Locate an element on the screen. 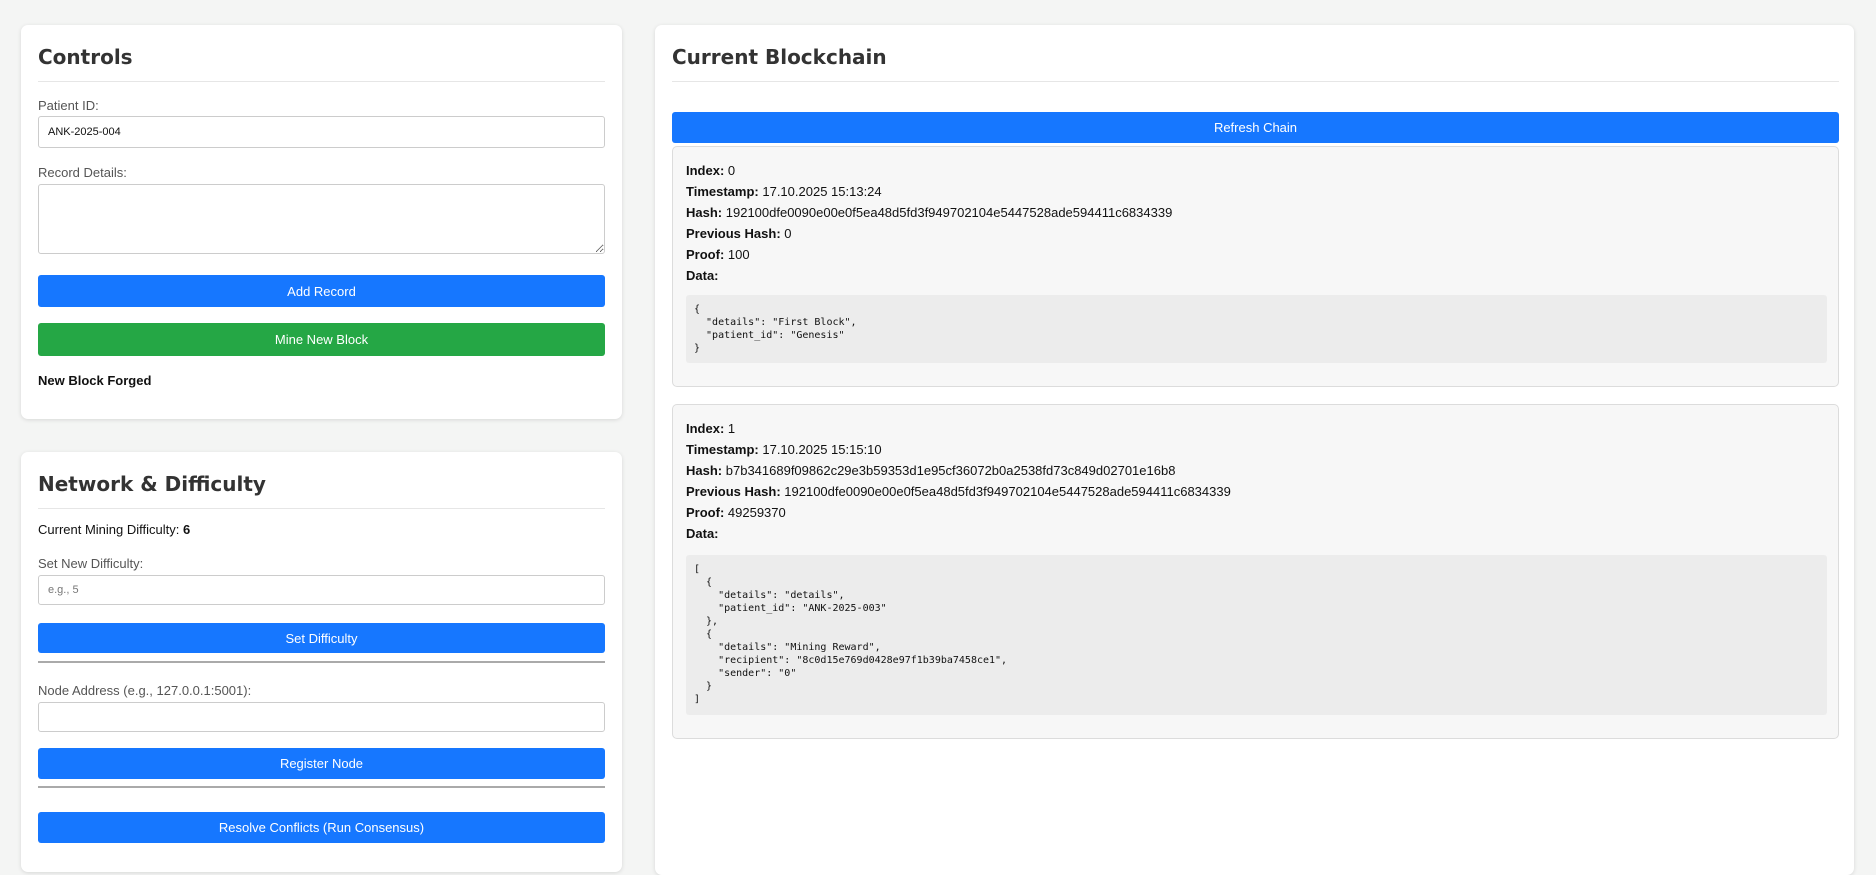 The height and width of the screenshot is (875, 1876). patient-id-label: Patient ID: is located at coordinates (68, 105).